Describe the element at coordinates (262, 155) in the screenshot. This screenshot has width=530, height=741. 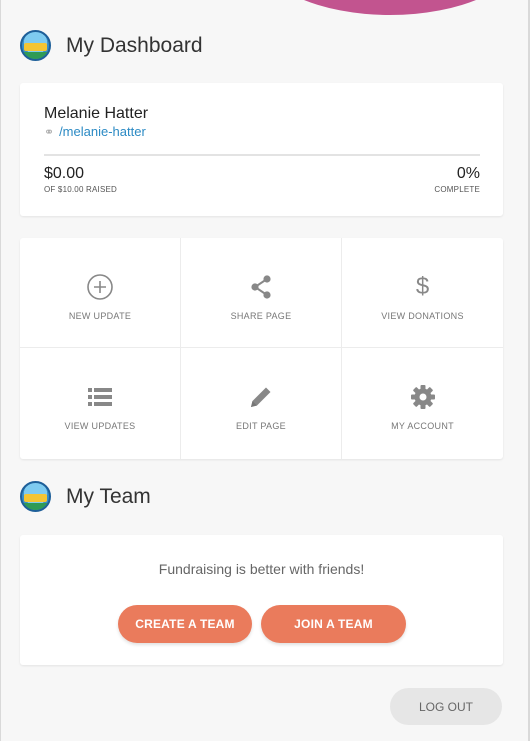
I see `progress-bar` at that location.